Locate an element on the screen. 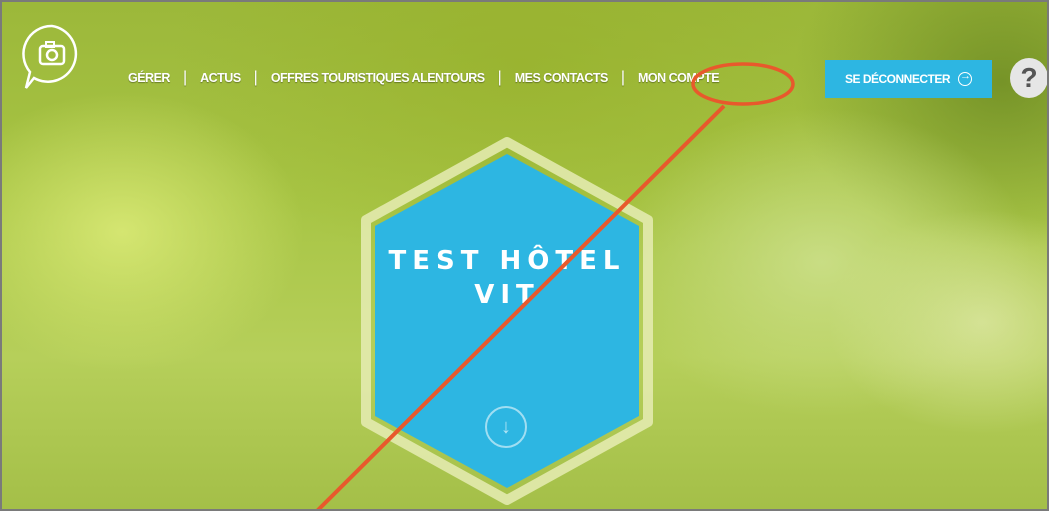 This screenshot has height=511, width=1049. arrow-down-icon: ↓ is located at coordinates (506, 426).